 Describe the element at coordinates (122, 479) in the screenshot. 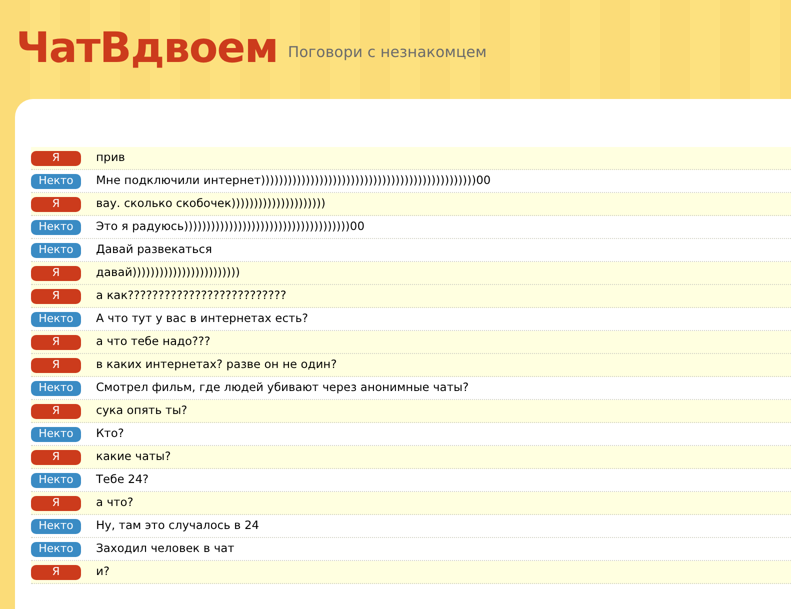

I see `message-text: Тебе 24?` at that location.